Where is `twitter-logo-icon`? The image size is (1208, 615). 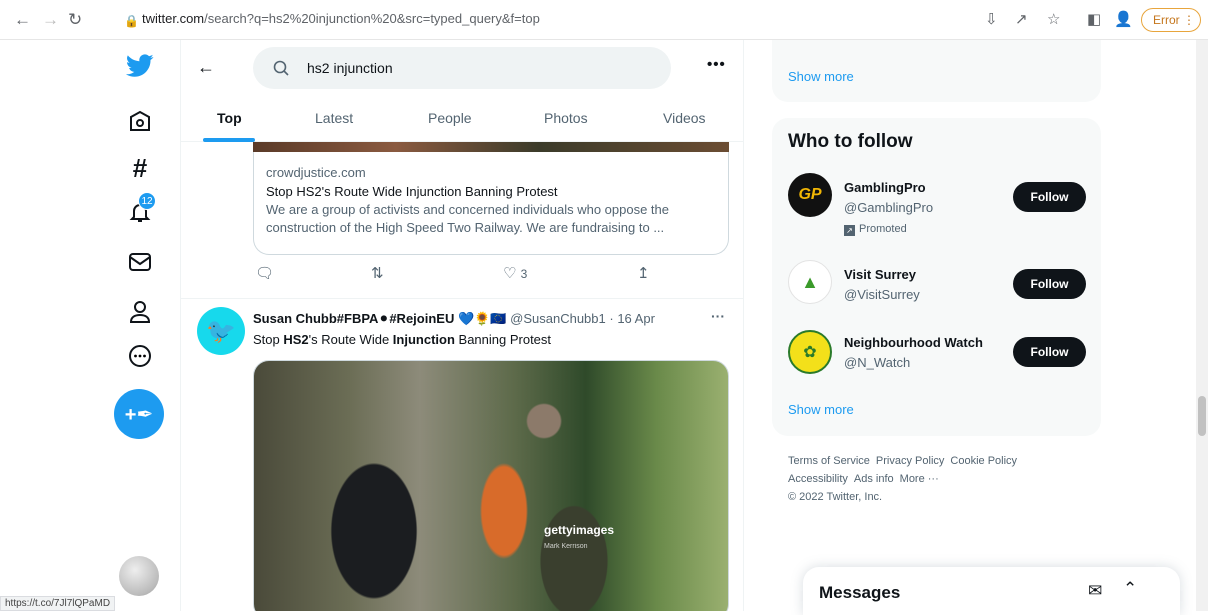 twitter-logo-icon is located at coordinates (140, 66).